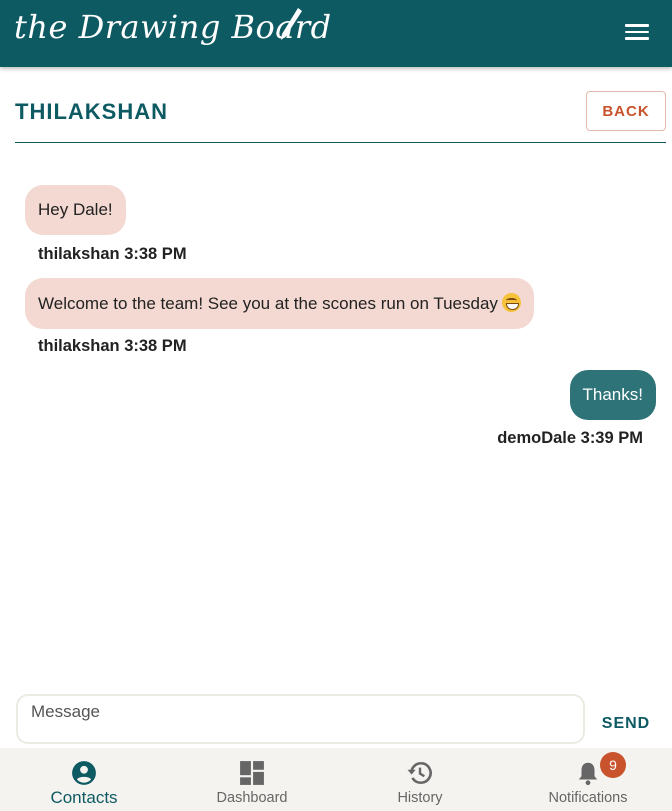 Image resolution: width=672 pixels, height=811 pixels. Describe the element at coordinates (511, 302) in the screenshot. I see `grinning-face-emoji-icon` at that location.